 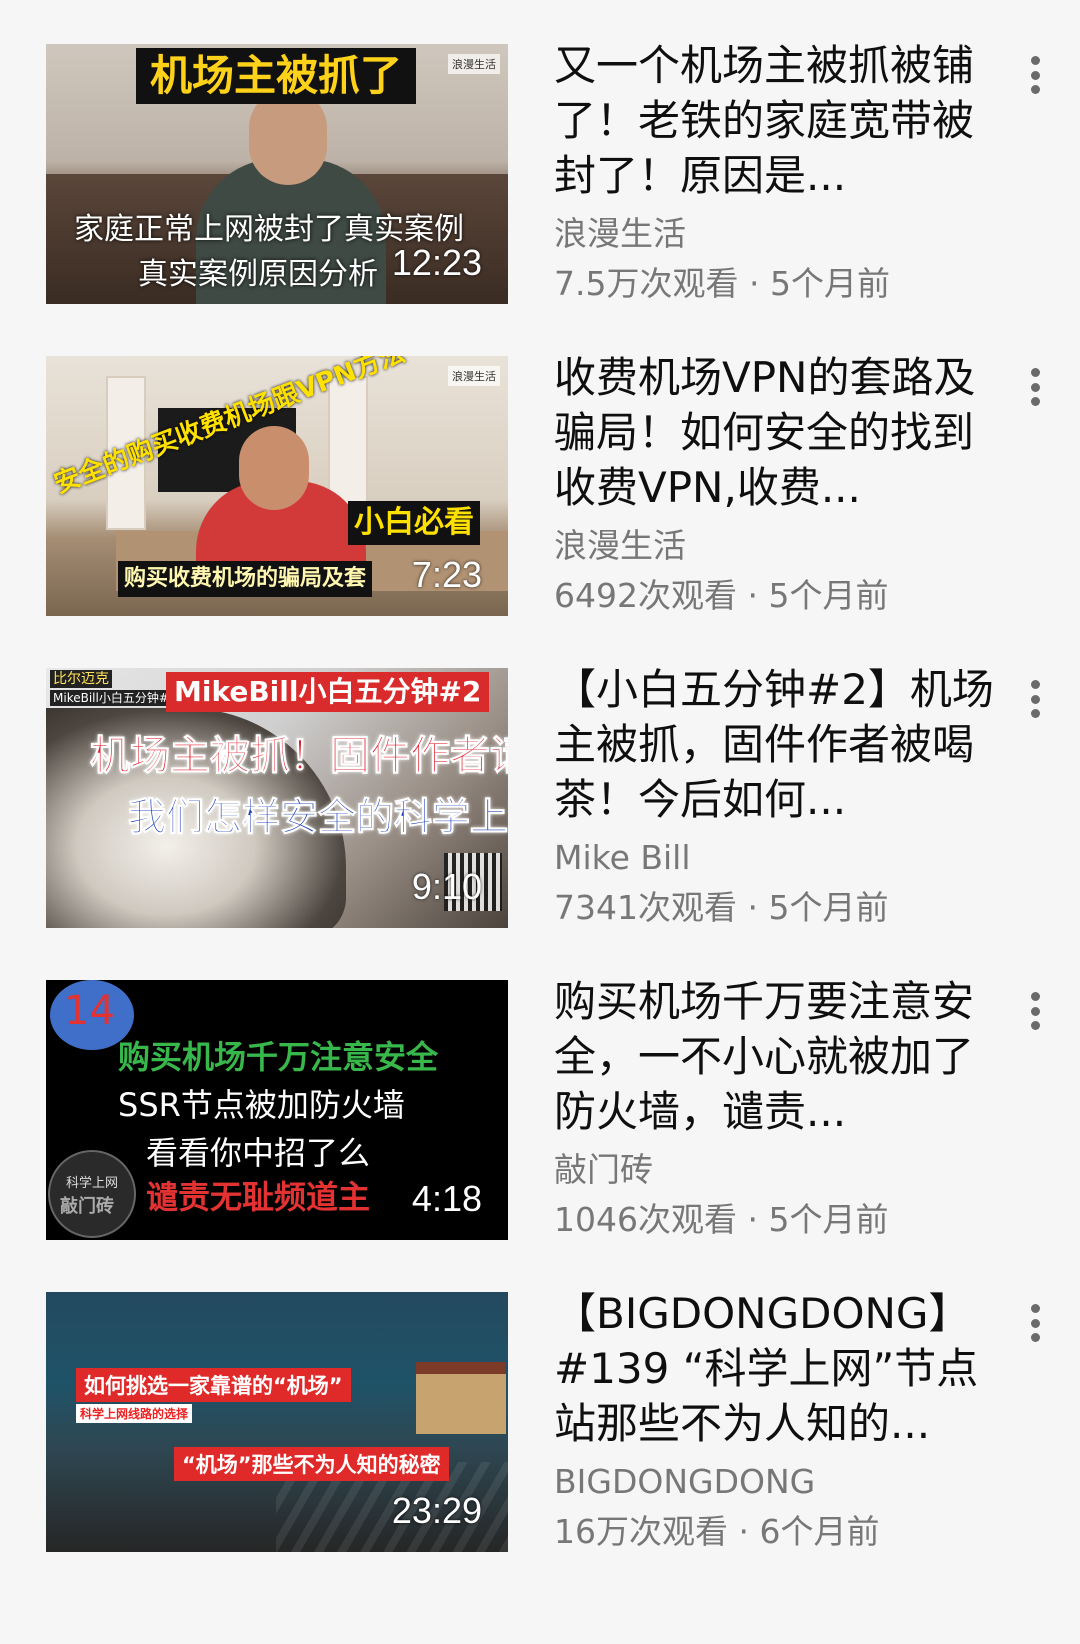 I want to click on thumbnail-person-head, so click(x=274, y=468).